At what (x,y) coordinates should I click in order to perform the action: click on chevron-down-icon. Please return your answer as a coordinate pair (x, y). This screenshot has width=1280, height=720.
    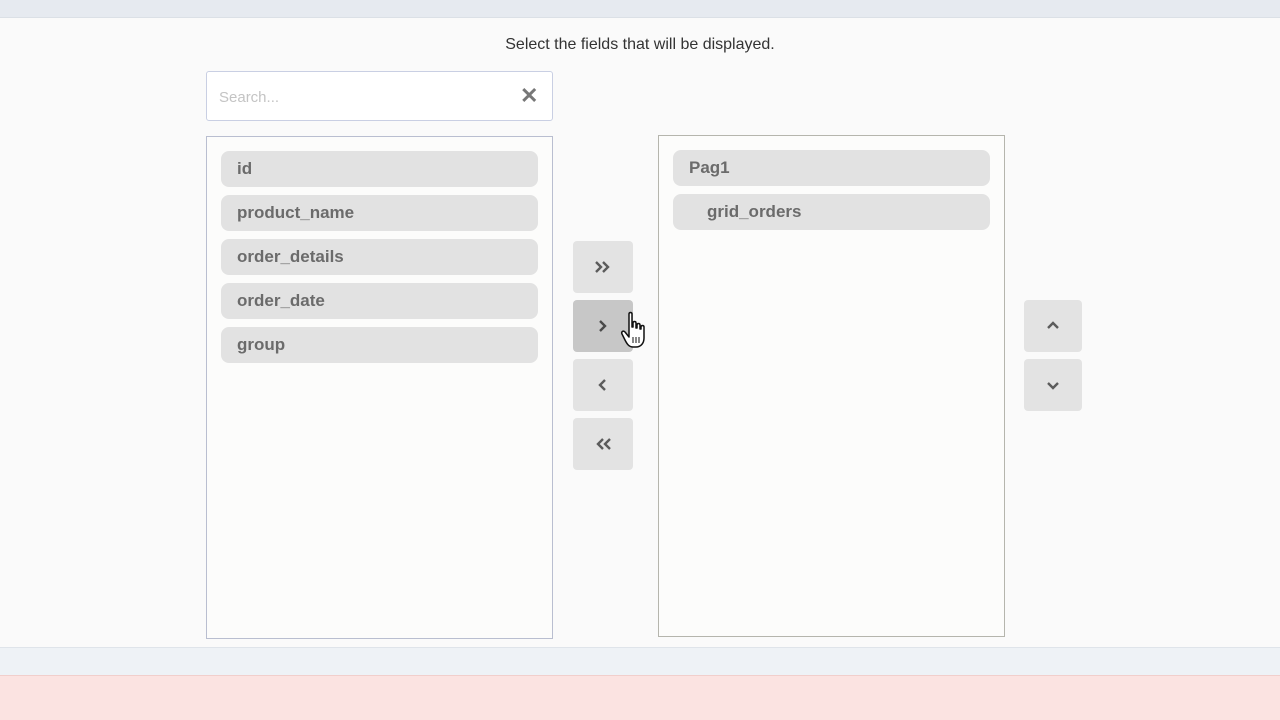
    Looking at the image, I should click on (1053, 386).